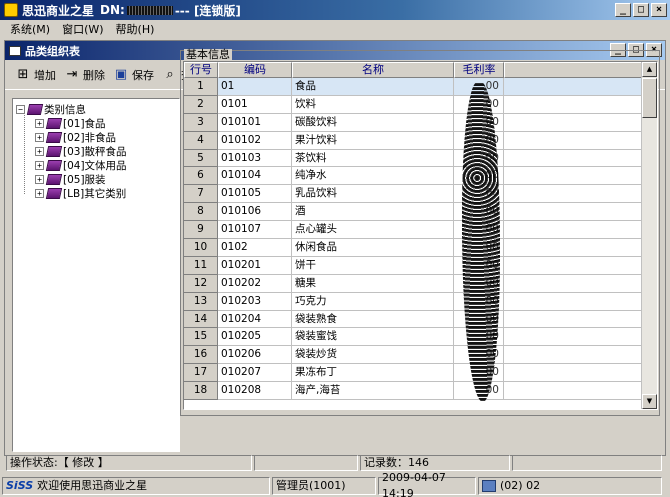 This screenshot has height=497, width=670. I want to click on cell-name: 食品, so click(373, 87).